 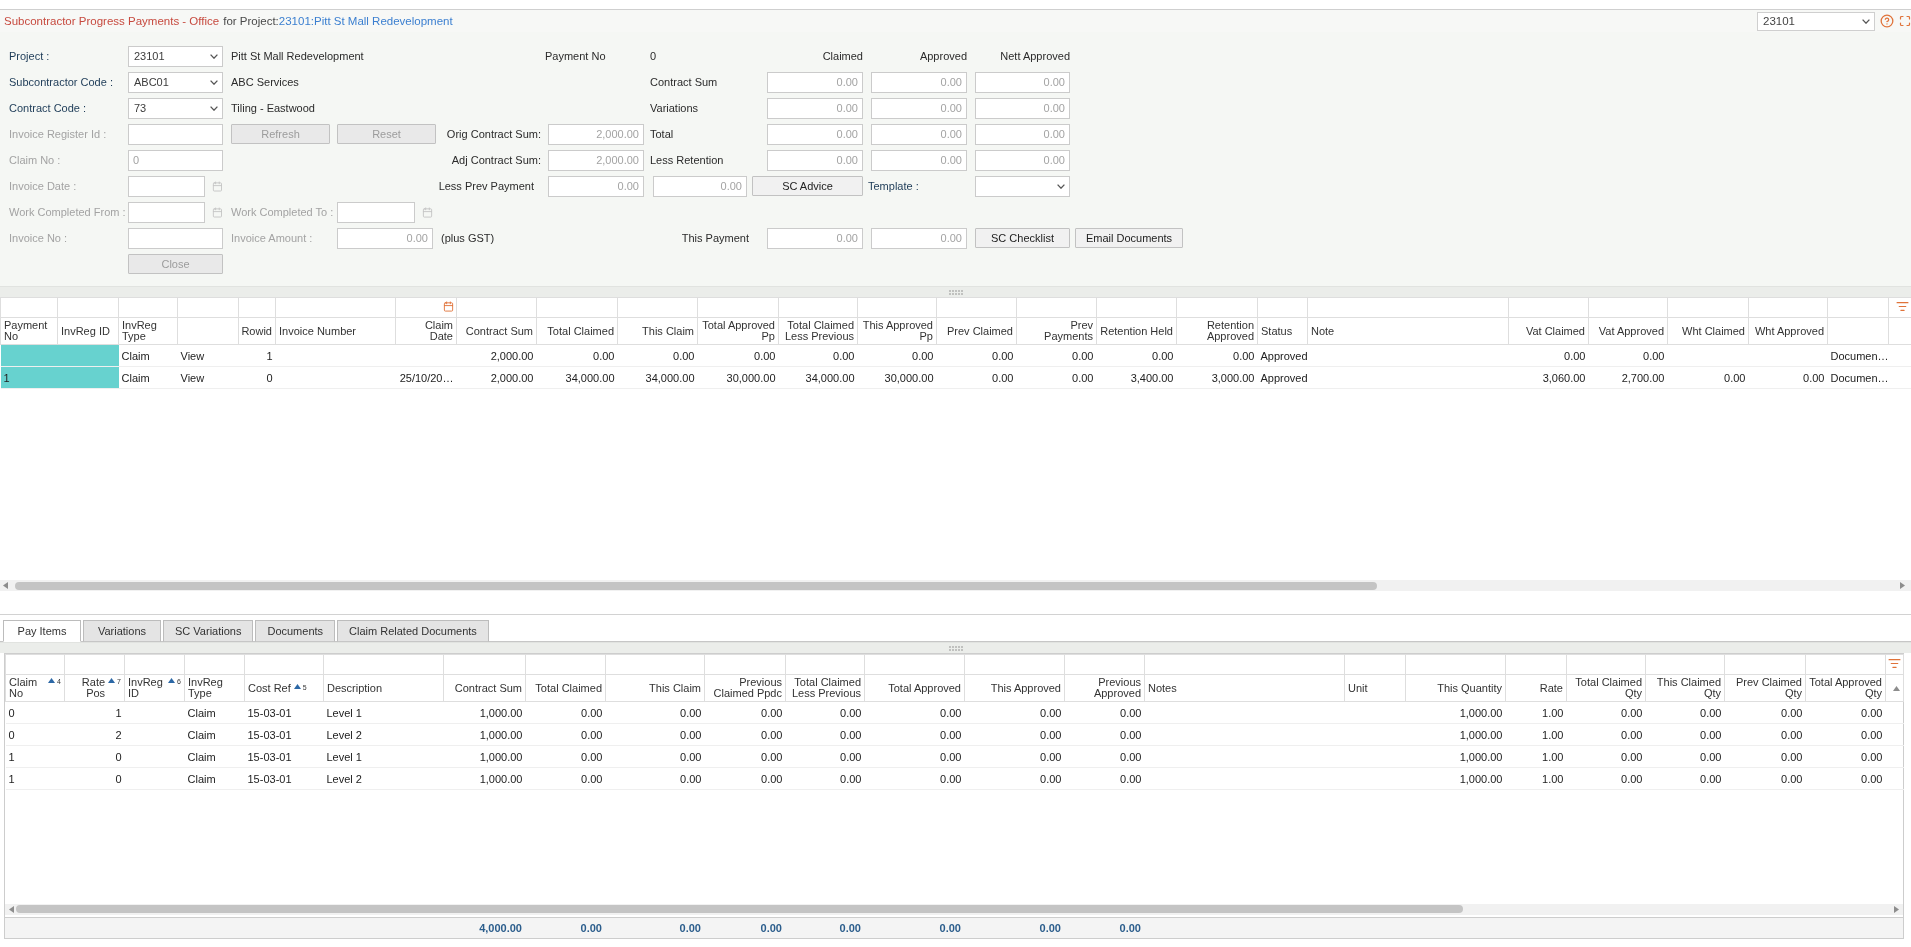 I want to click on table-cell: Level 2, so click(x=383, y=734).